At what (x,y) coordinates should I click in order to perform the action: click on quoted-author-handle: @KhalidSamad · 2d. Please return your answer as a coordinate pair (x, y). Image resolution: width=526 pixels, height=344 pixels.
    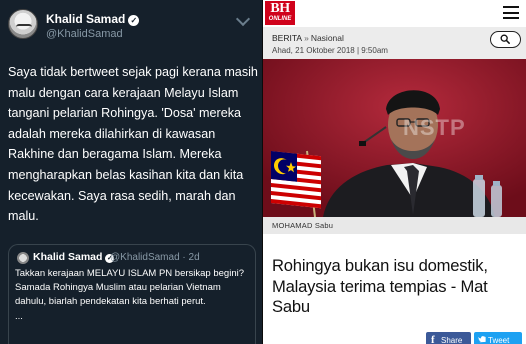
    Looking at the image, I should click on (155, 257).